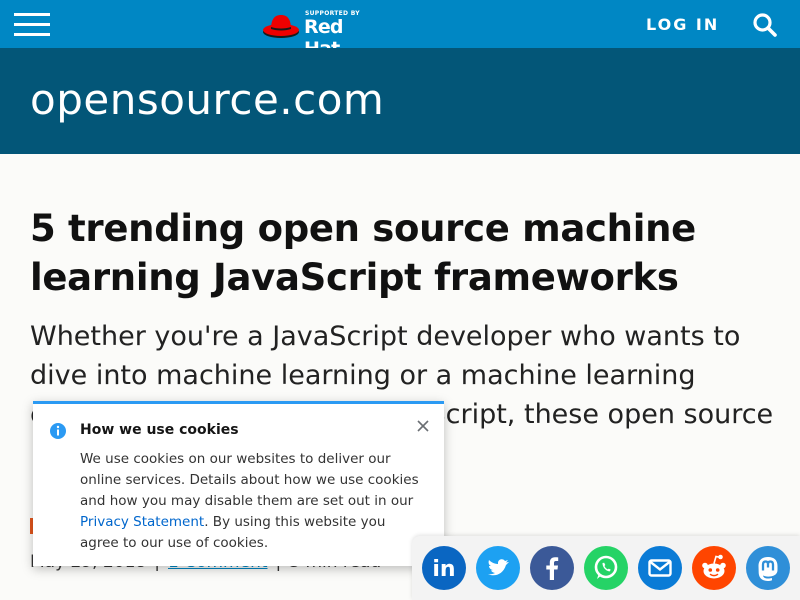 This screenshot has height=600, width=800. Describe the element at coordinates (765, 25) in the screenshot. I see `search-icon` at that location.